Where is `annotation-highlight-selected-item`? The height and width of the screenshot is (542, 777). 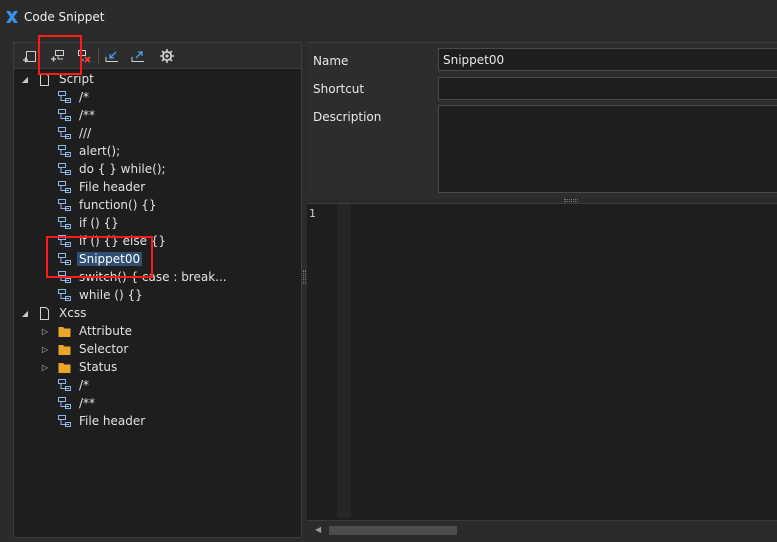 annotation-highlight-selected-item is located at coordinates (99, 257).